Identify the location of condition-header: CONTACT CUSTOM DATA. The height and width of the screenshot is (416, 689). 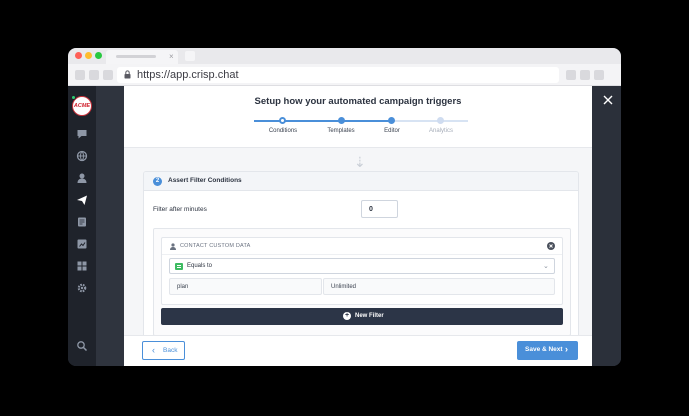
(362, 246).